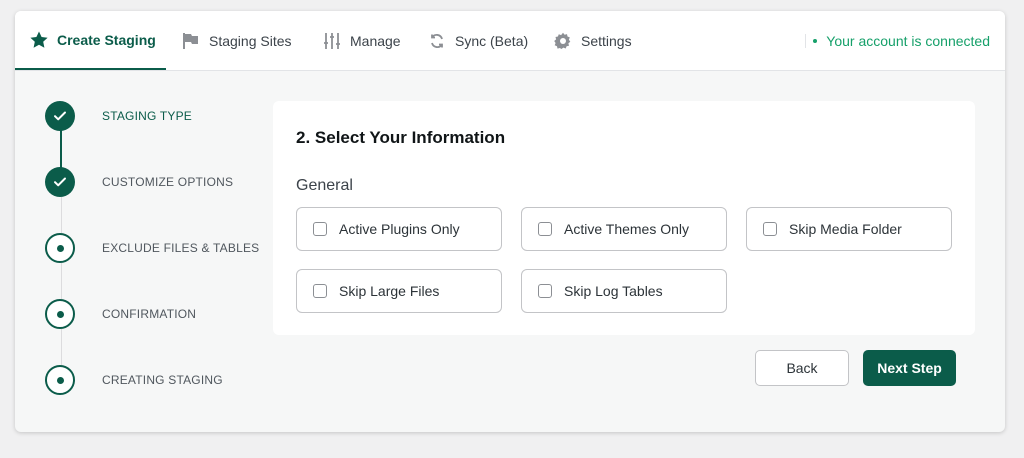  I want to click on tab-staging-sites: Staging Sites, so click(236, 40).